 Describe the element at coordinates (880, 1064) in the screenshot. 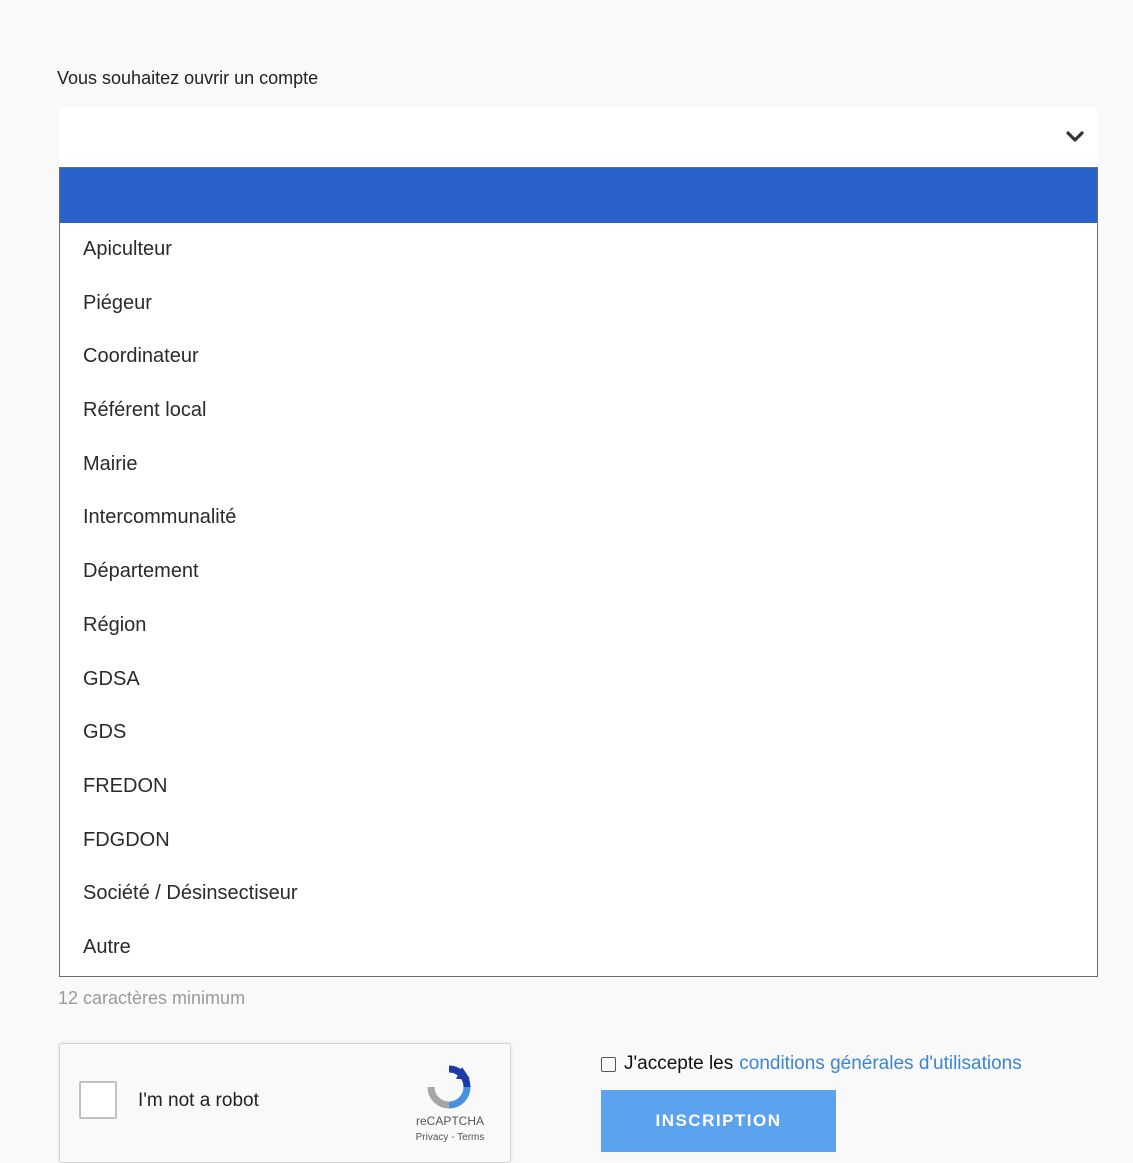

I see `terms-link: conditions générales d'utilisations` at that location.